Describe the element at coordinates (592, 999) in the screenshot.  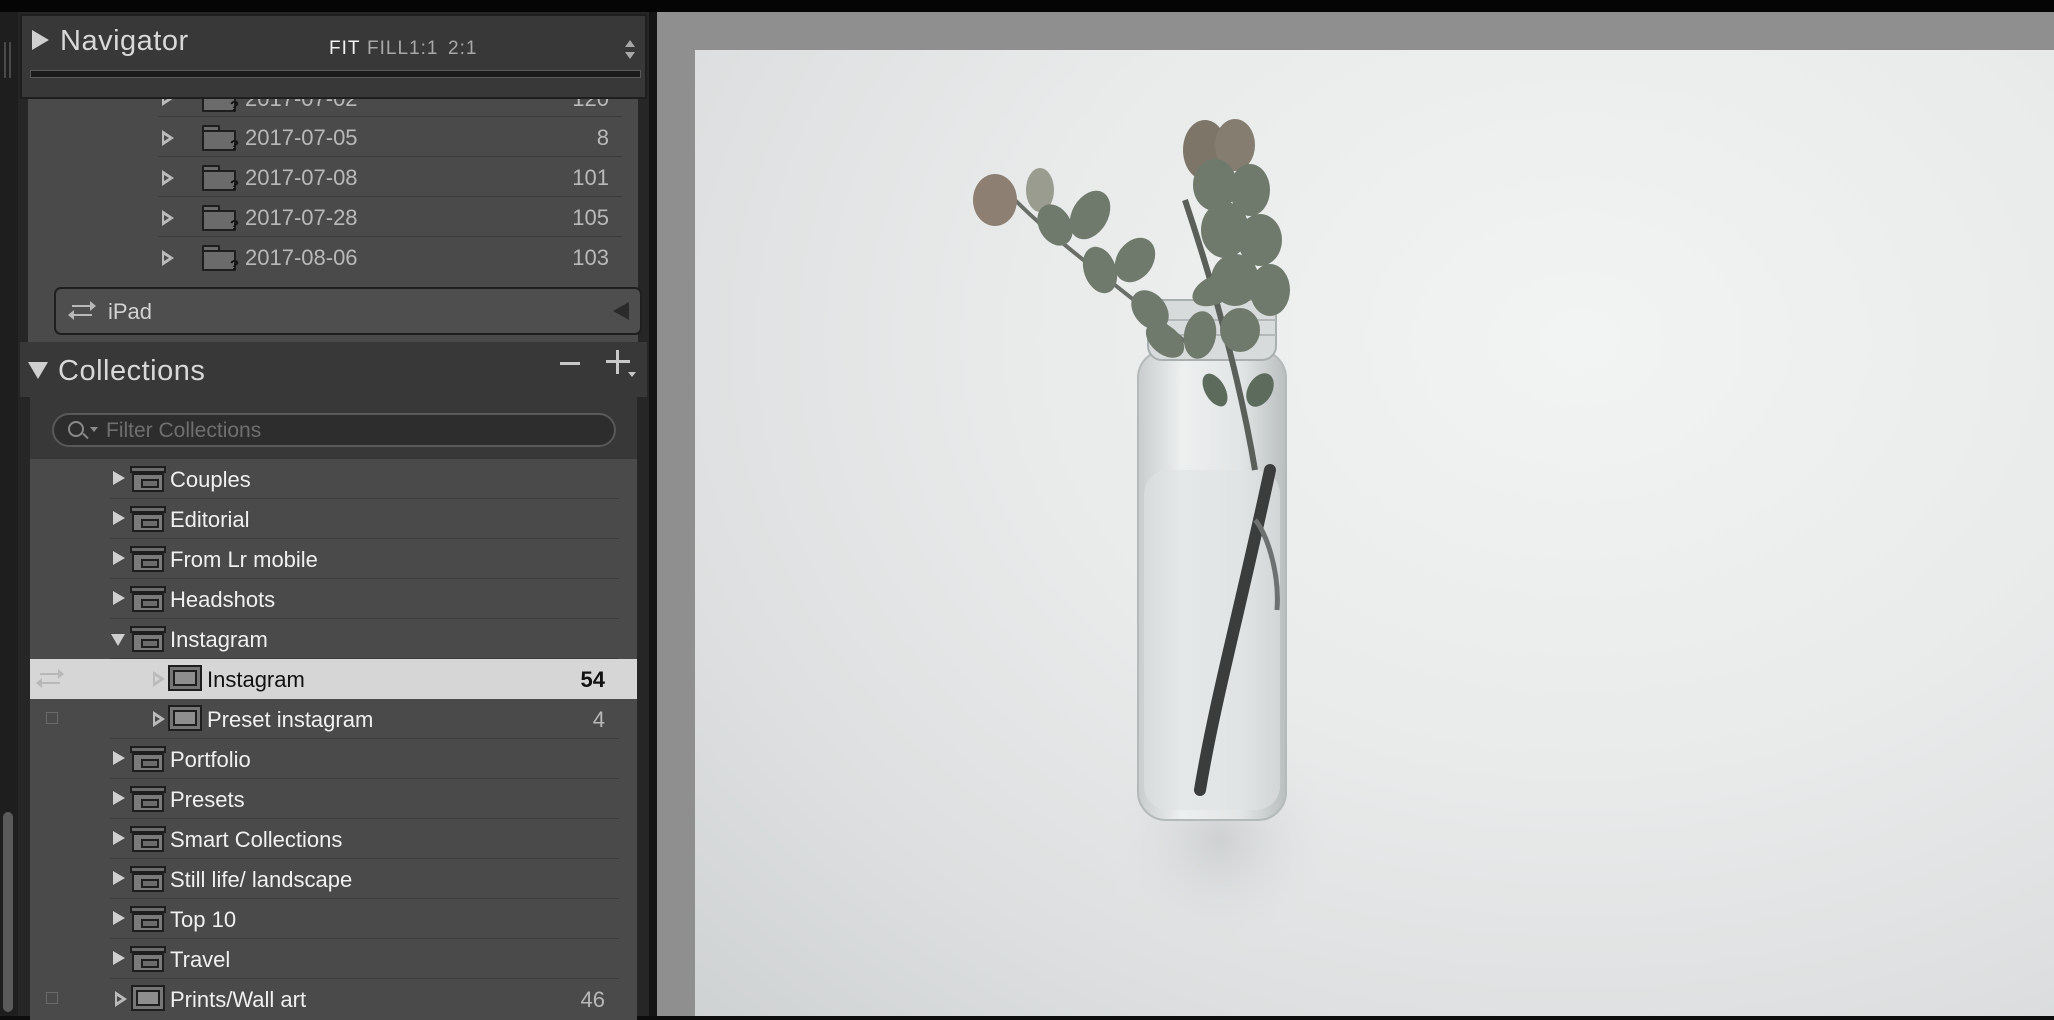
I see `collection-count: 46` at that location.